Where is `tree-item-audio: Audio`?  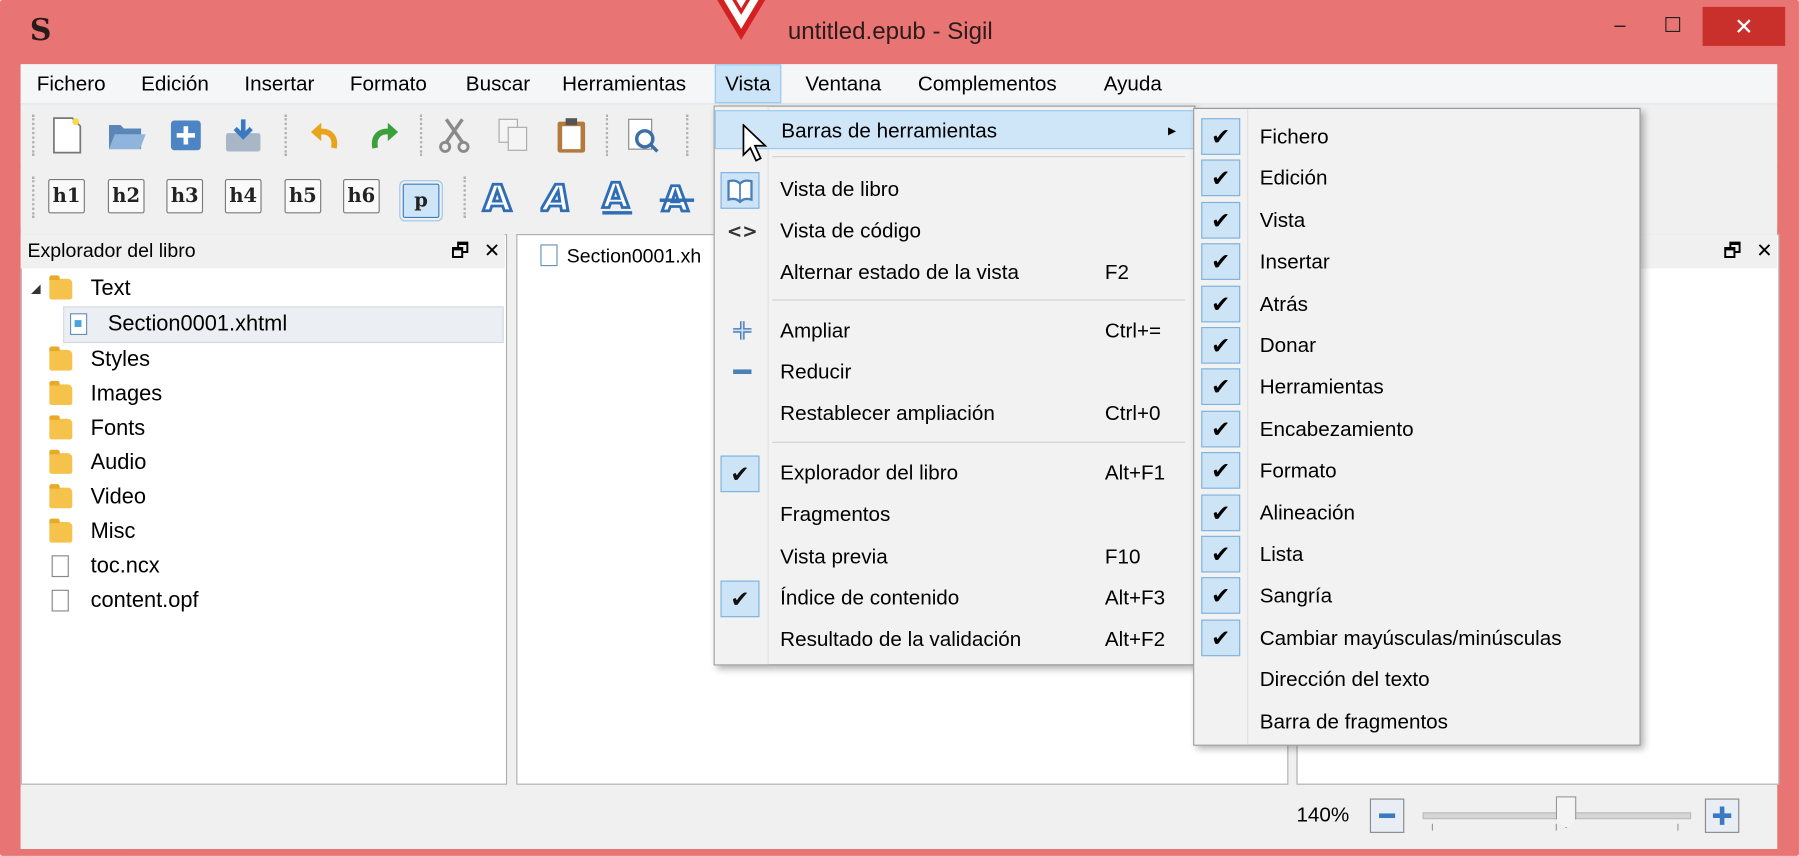 tree-item-audio: Audio is located at coordinates (263, 463).